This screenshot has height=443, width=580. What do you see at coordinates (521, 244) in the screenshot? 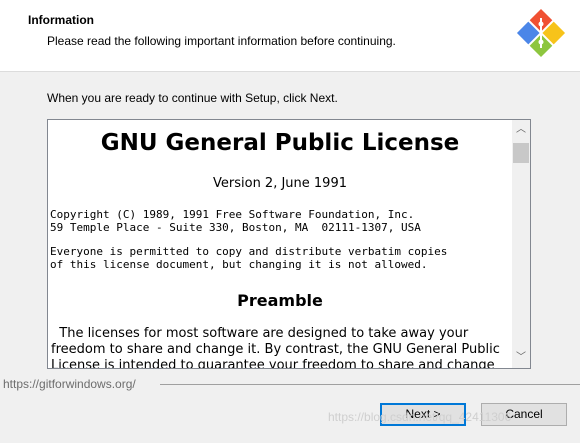
I see `vertical-scrollbar: ︿ ﹀` at bounding box center [521, 244].